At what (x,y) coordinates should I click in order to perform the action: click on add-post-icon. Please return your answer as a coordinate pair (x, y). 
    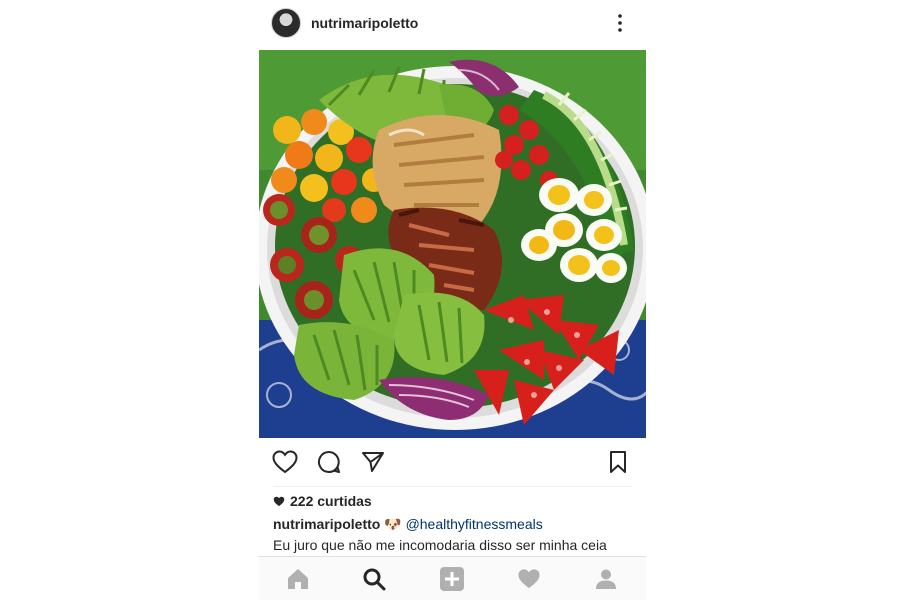
    Looking at the image, I should click on (452, 579).